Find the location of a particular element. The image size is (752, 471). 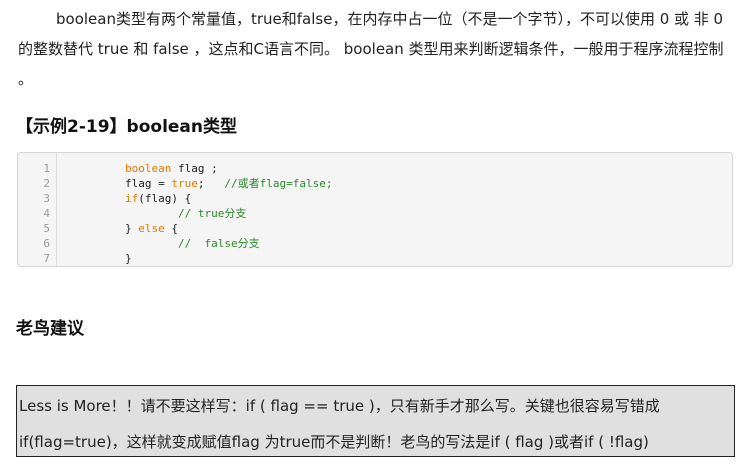

code-comment: // true分支 is located at coordinates (212, 213).